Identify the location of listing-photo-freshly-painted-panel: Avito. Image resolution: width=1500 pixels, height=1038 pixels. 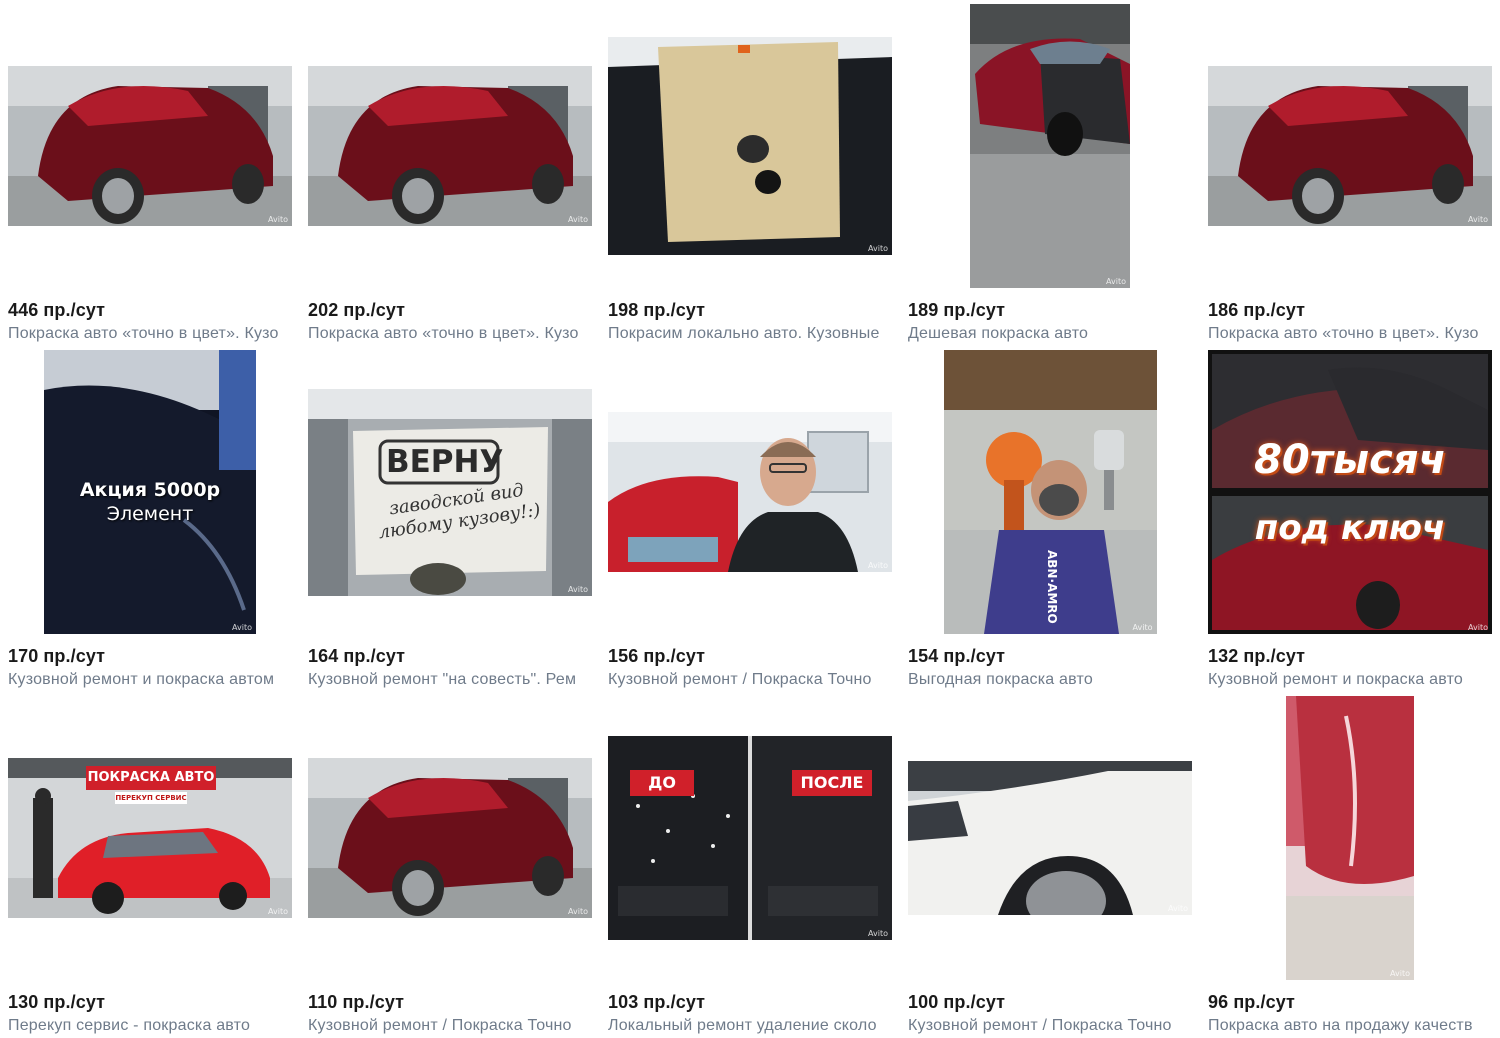
(1350, 838).